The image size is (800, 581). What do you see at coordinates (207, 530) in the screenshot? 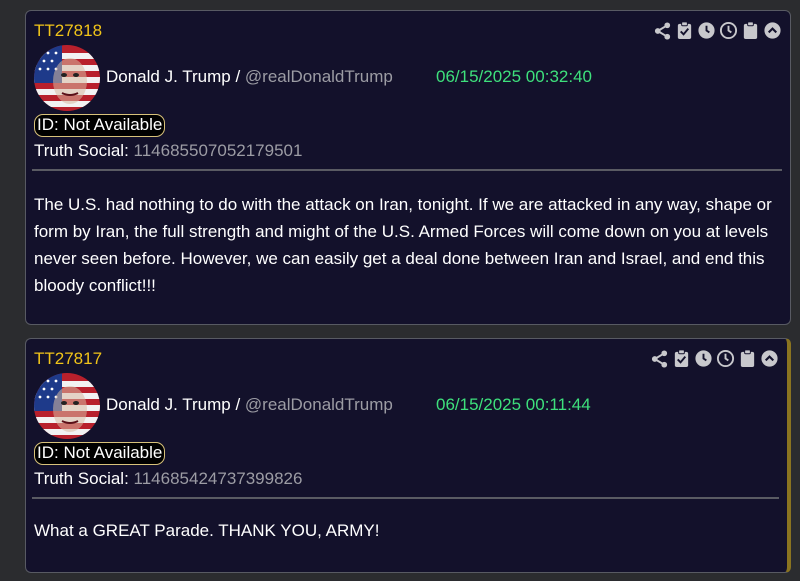
I see `post-body: What a GREAT Parade. THANK YOU, ARMY!` at bounding box center [207, 530].